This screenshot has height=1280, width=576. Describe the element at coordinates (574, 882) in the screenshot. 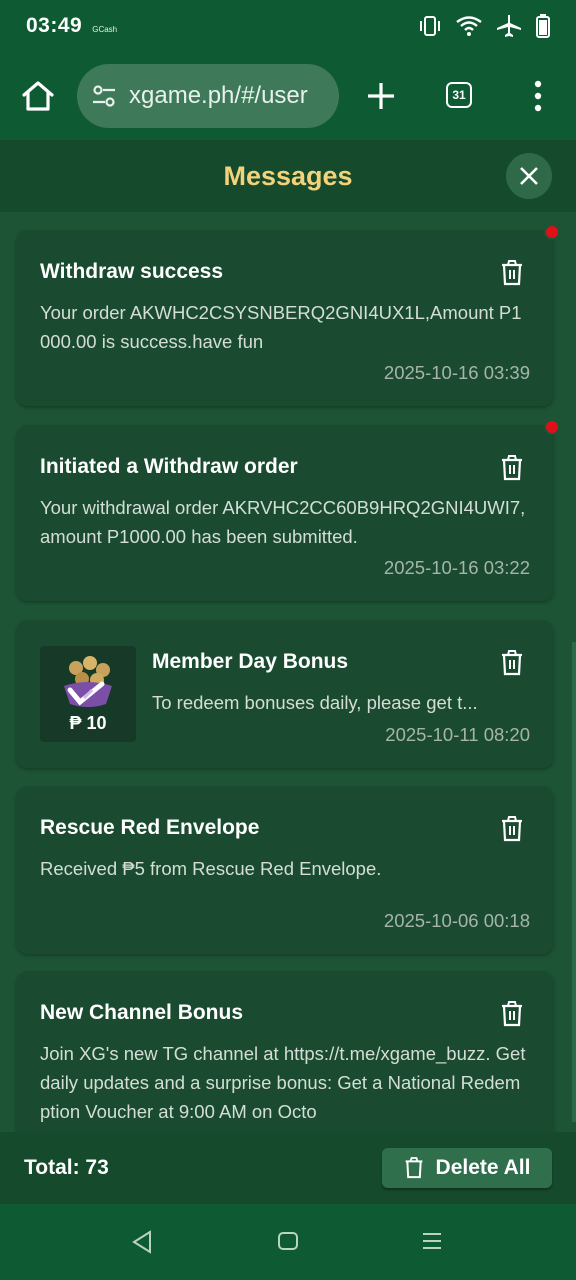

I see `scrollbar` at that location.